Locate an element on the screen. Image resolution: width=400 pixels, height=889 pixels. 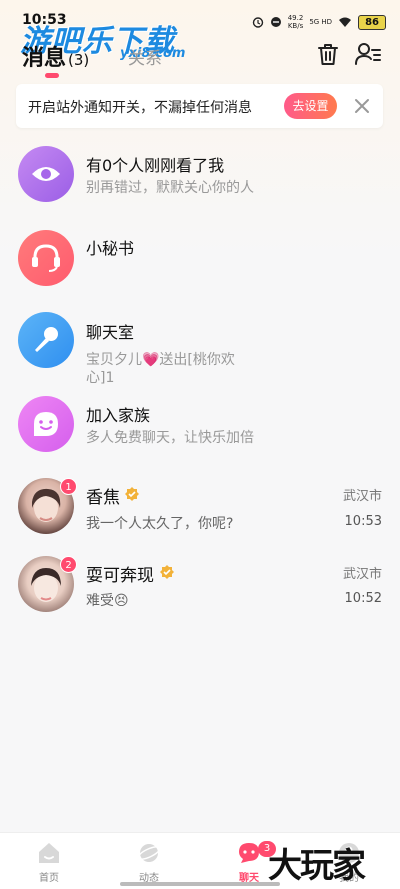
tab-messages: 消息 (3) is located at coordinates (55, 56).